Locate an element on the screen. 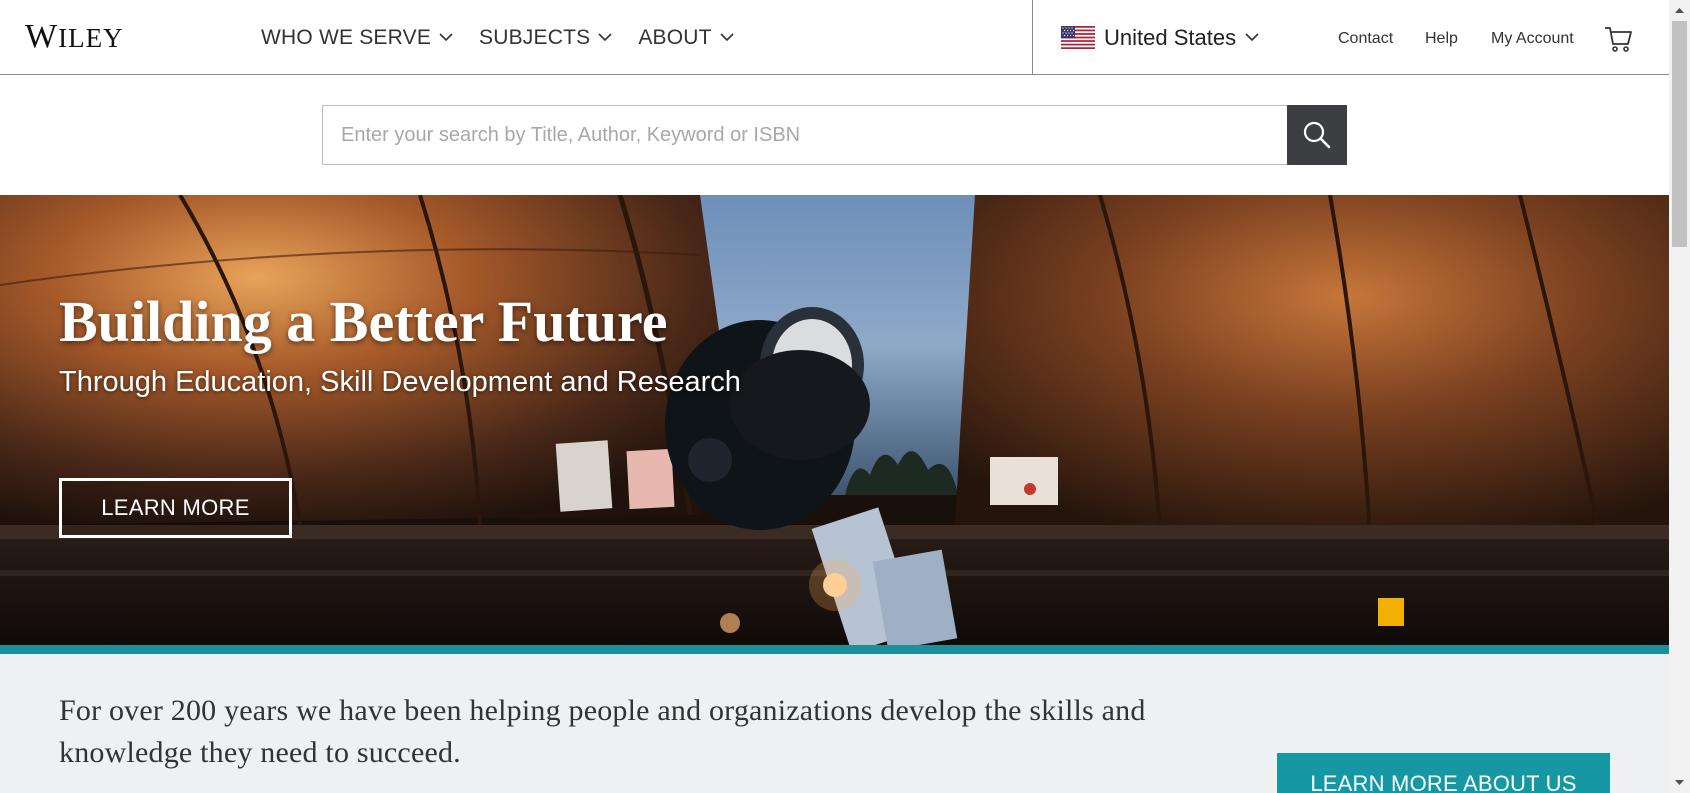 This screenshot has width=1690, height=793. nav-who-we-serve-label: WHO WE SERVE is located at coordinates (346, 37).